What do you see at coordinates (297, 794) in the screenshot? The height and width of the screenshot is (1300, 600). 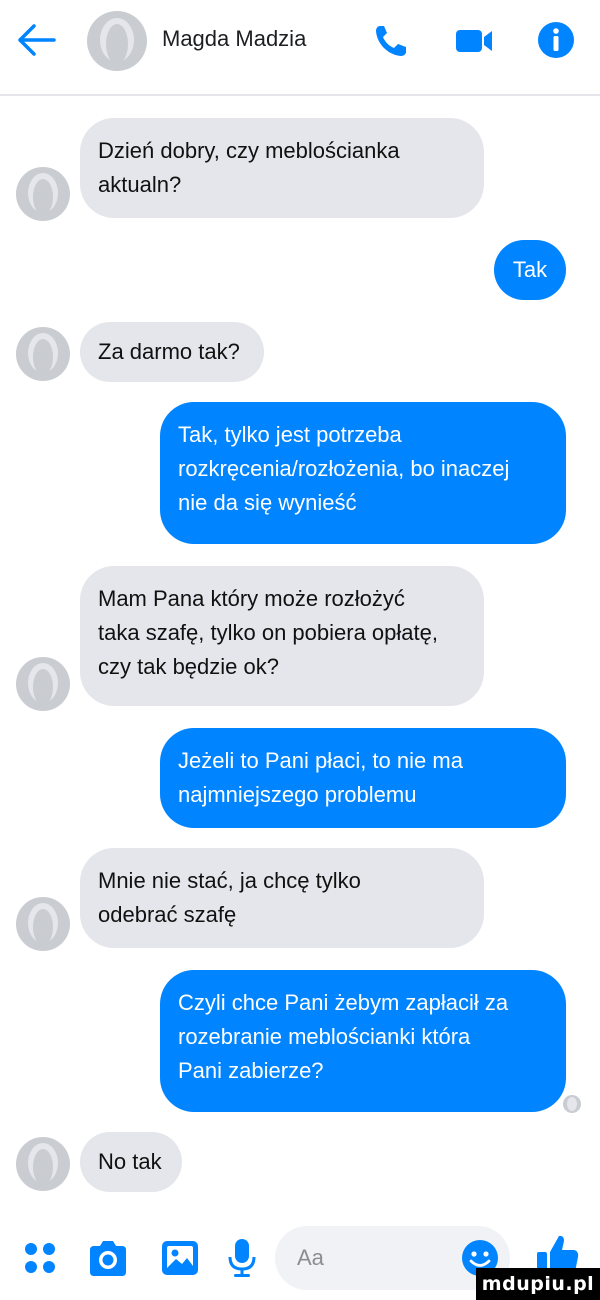 I see `message-line: najmniejszego problemu` at bounding box center [297, 794].